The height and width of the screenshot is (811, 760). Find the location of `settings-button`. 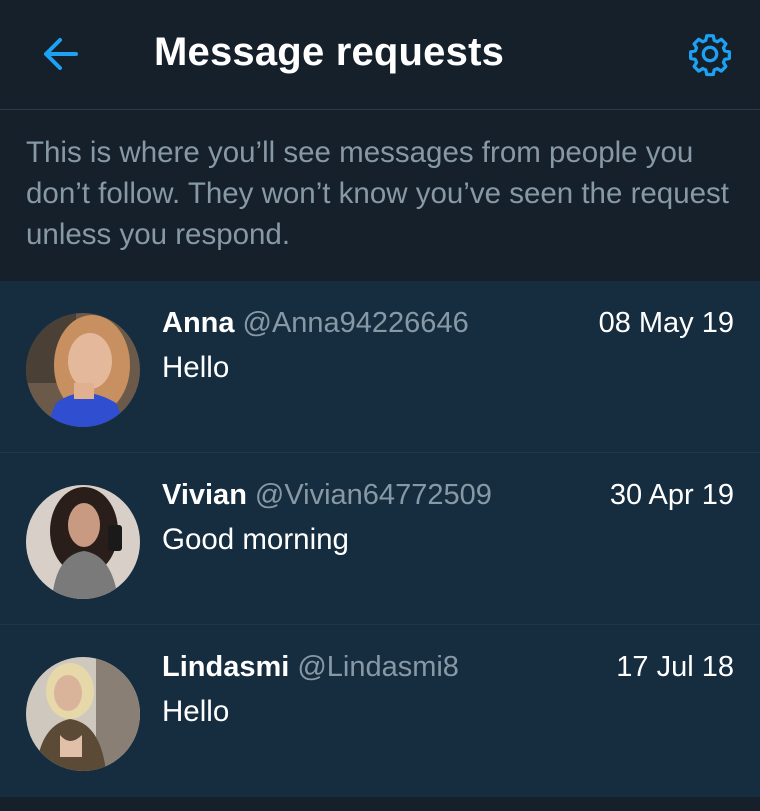

settings-button is located at coordinates (710, 54).